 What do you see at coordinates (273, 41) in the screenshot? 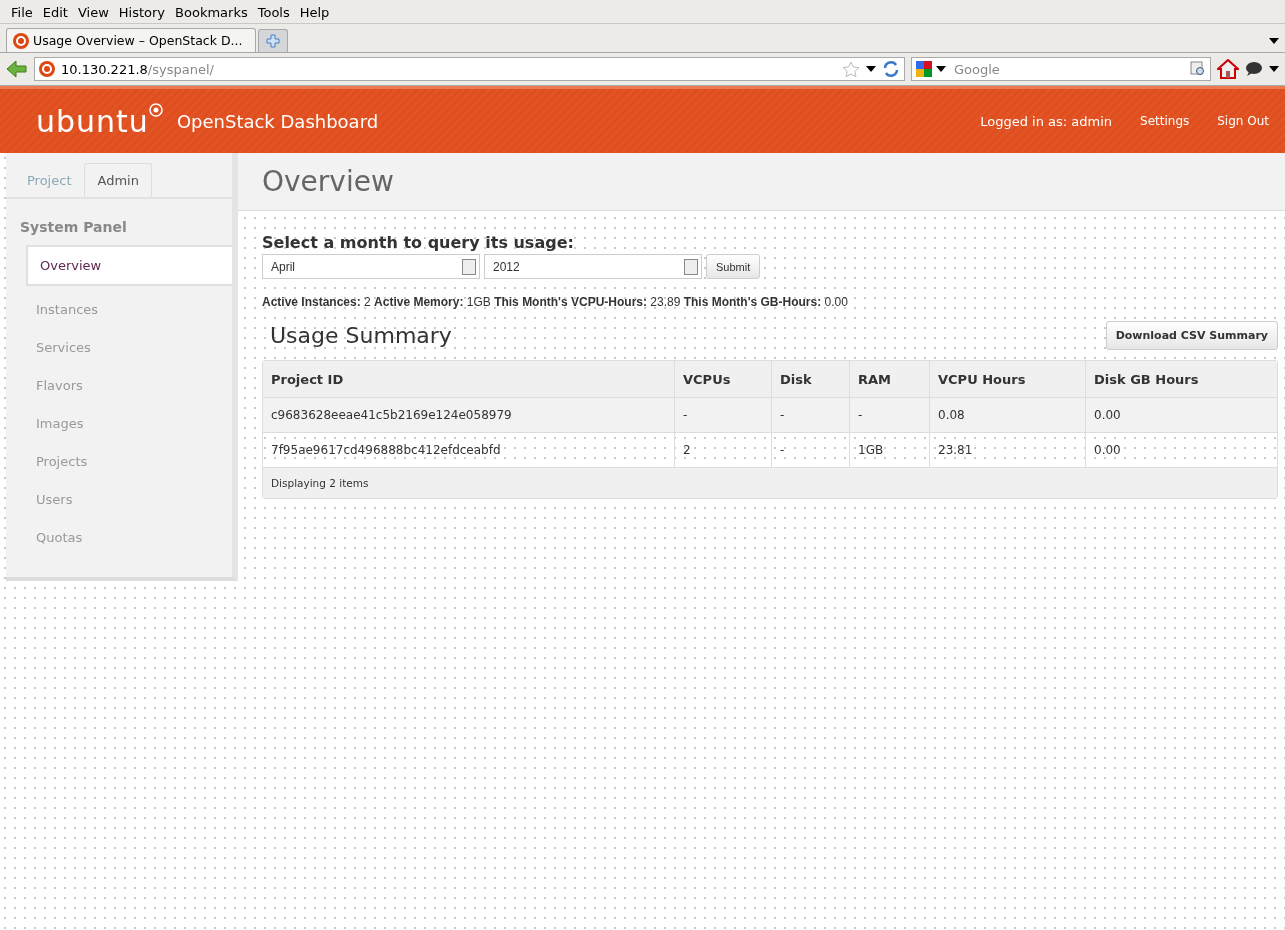
I see `plus-icon` at bounding box center [273, 41].